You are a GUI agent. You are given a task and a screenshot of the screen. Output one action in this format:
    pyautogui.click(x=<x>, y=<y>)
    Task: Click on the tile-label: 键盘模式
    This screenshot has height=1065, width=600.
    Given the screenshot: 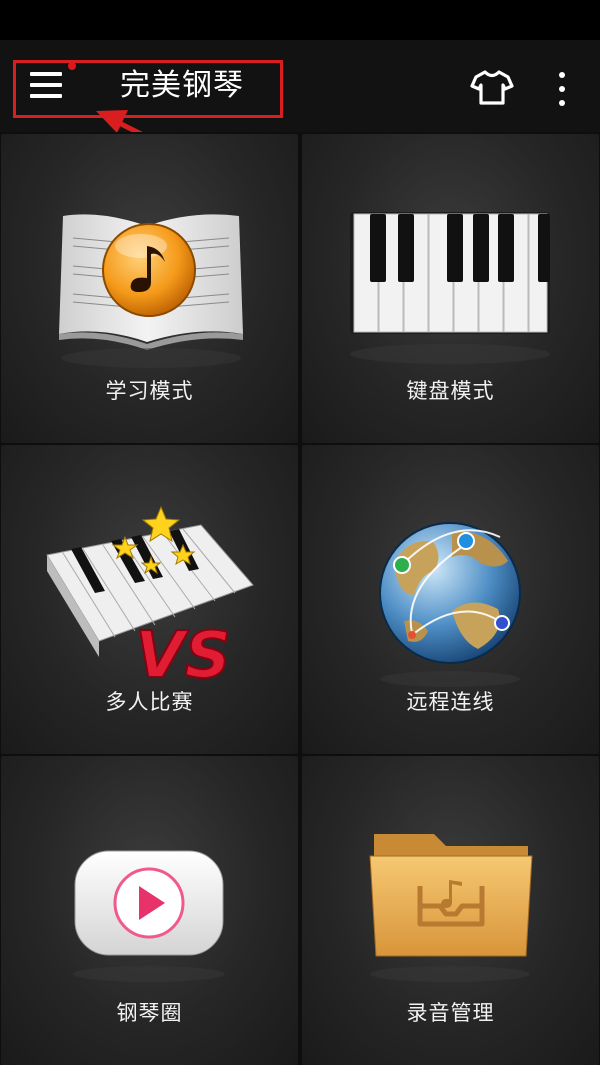 What is the action you would take?
    pyautogui.click(x=450, y=391)
    